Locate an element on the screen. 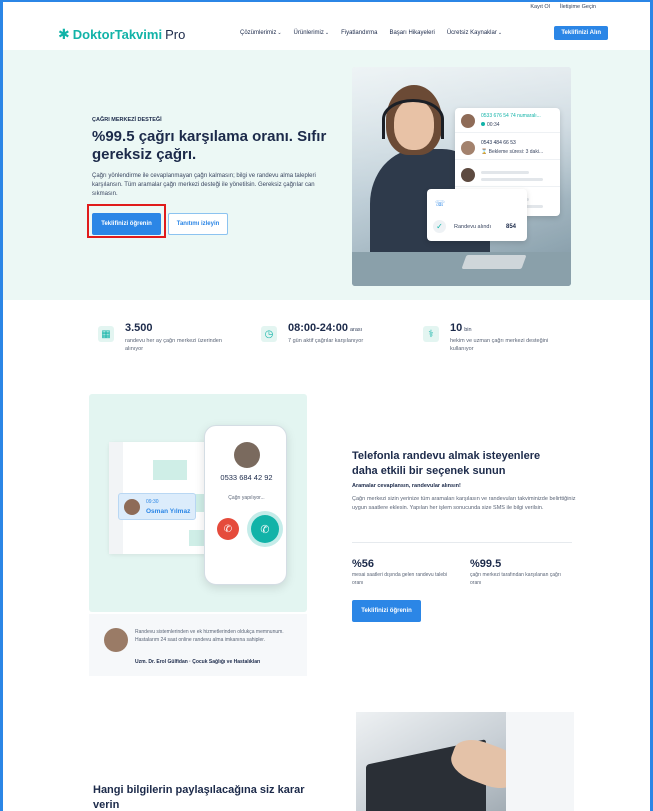  doctor-icon: ⚕ is located at coordinates (431, 334).